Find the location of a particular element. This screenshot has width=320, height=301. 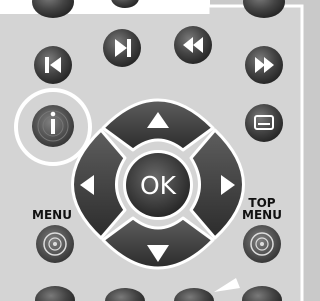

panel-top-edge is located at coordinates (105, 7).